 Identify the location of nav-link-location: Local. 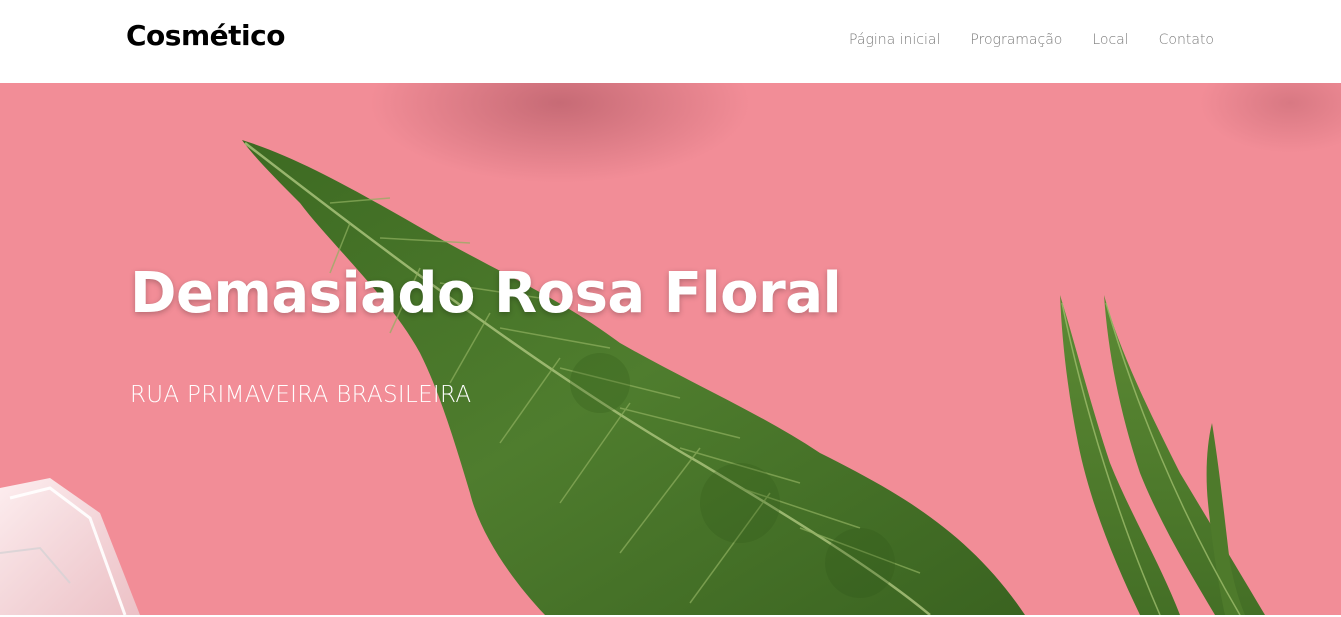
(1110, 40).